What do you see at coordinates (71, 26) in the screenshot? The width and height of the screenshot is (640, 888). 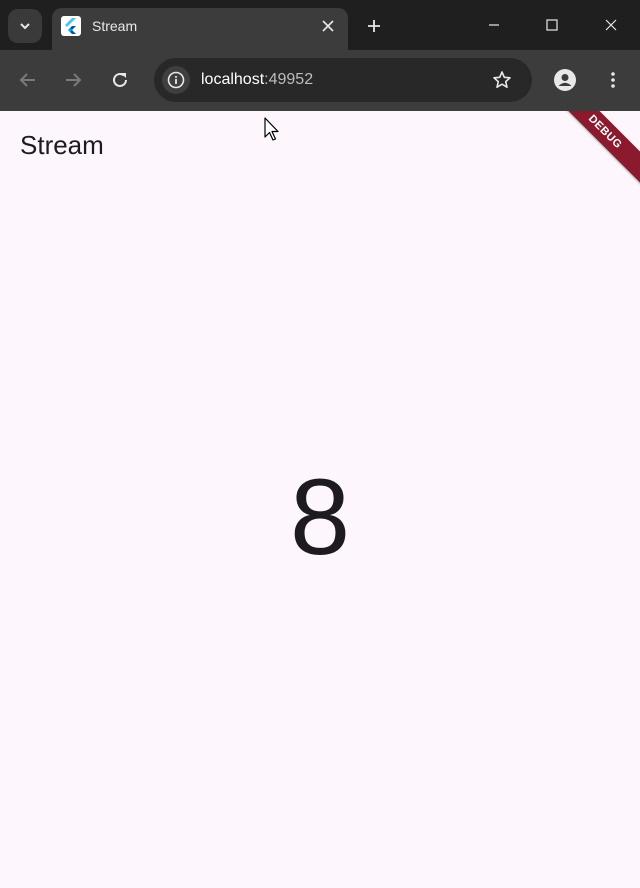 I see `flutter-icon` at bounding box center [71, 26].